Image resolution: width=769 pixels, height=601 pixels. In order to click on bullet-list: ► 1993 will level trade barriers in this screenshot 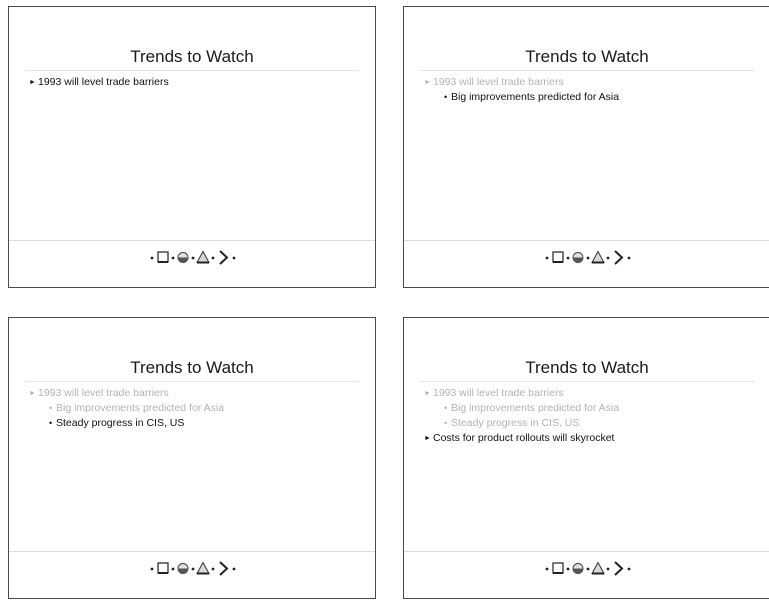, I will do `click(197, 82)`.